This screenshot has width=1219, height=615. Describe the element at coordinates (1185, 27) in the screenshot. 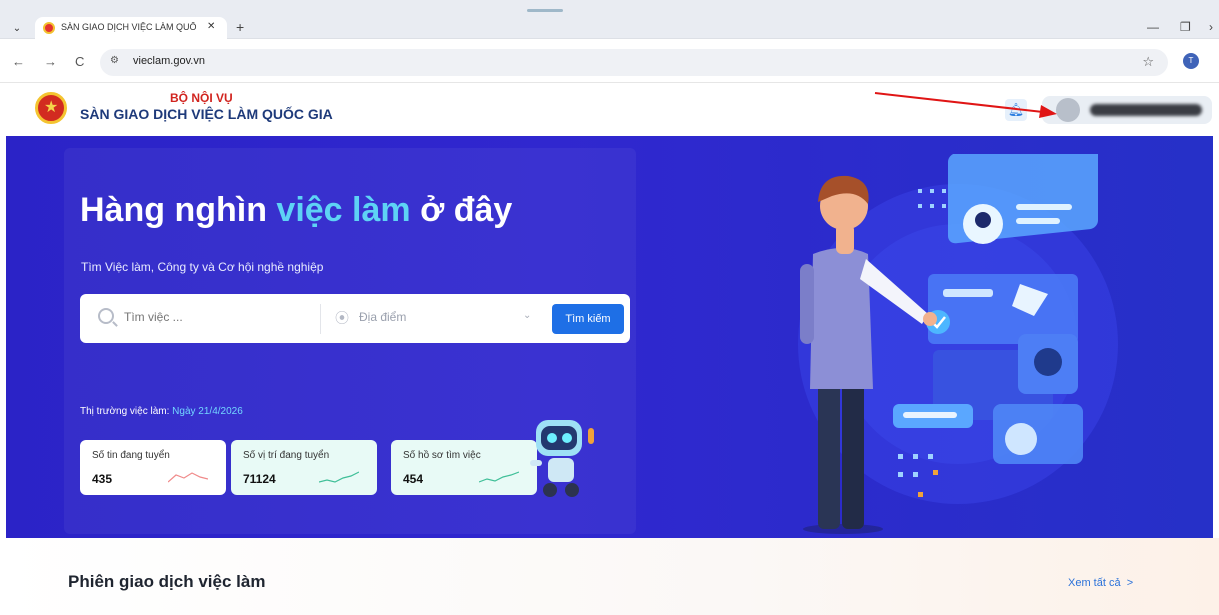

I see `window-maximize-button: ❐` at that location.